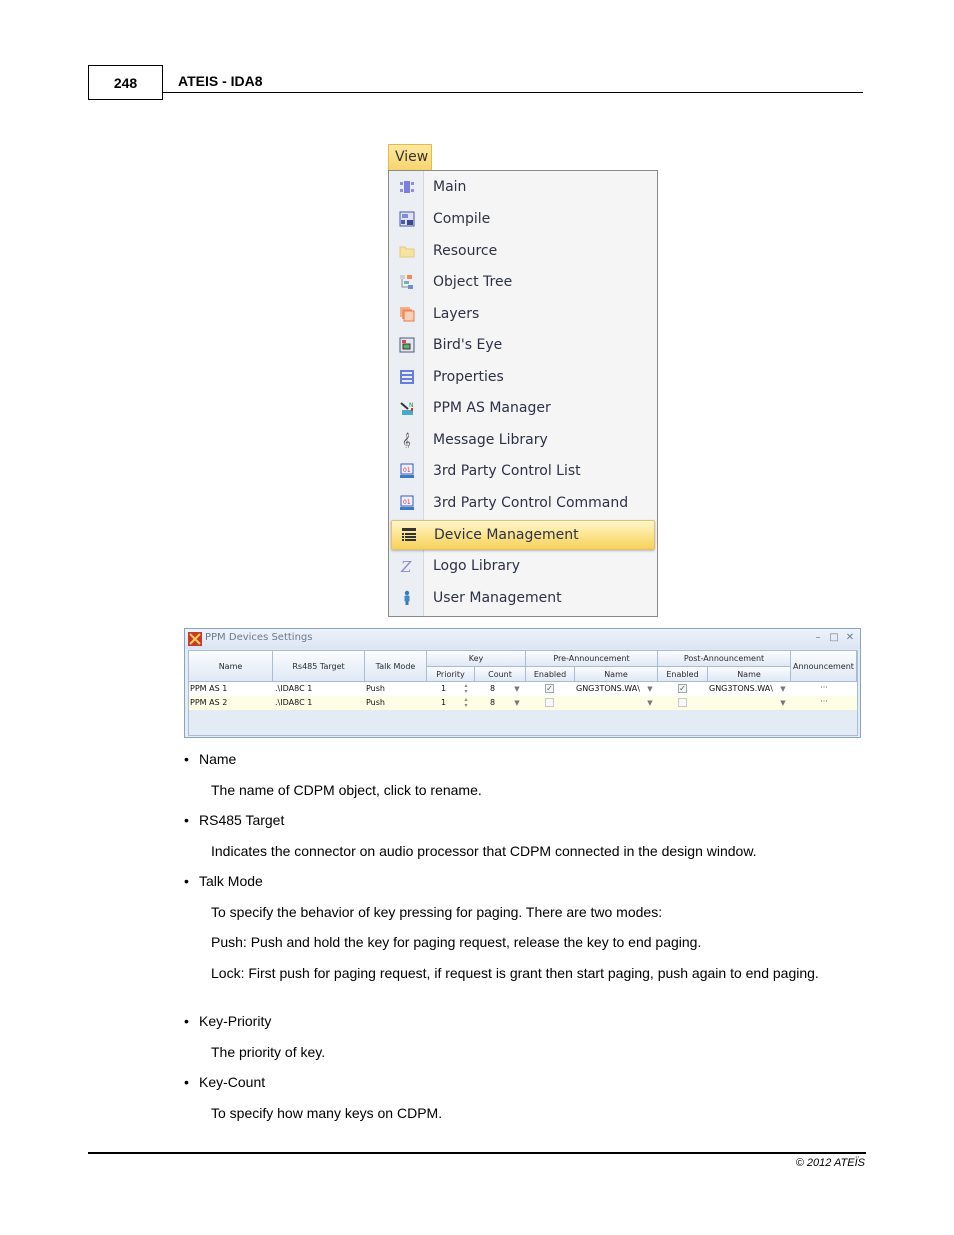 This screenshot has width=954, height=1235. What do you see at coordinates (500, 674) in the screenshot?
I see `column-header-key-count: Count` at bounding box center [500, 674].